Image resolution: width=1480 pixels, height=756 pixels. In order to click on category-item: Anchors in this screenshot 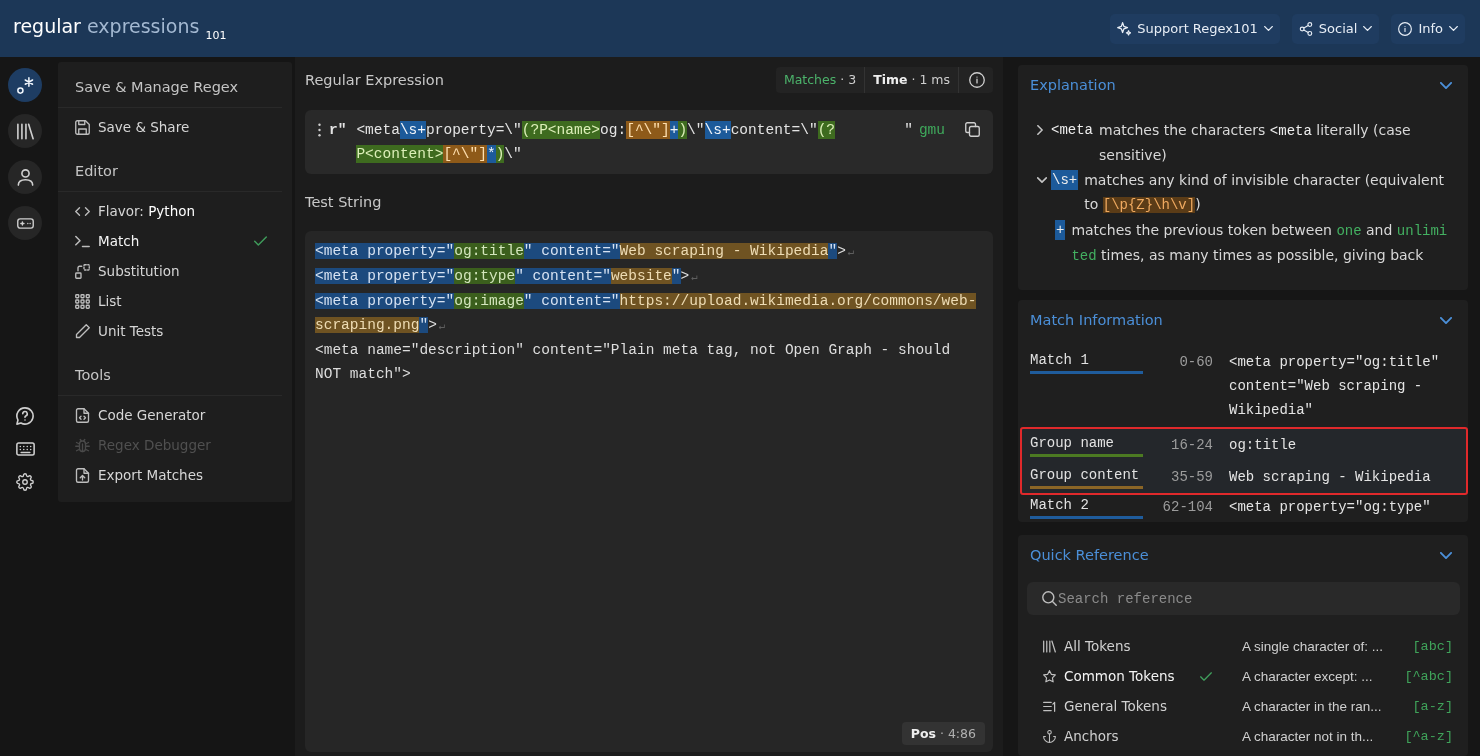, I will do `click(1125, 736)`.